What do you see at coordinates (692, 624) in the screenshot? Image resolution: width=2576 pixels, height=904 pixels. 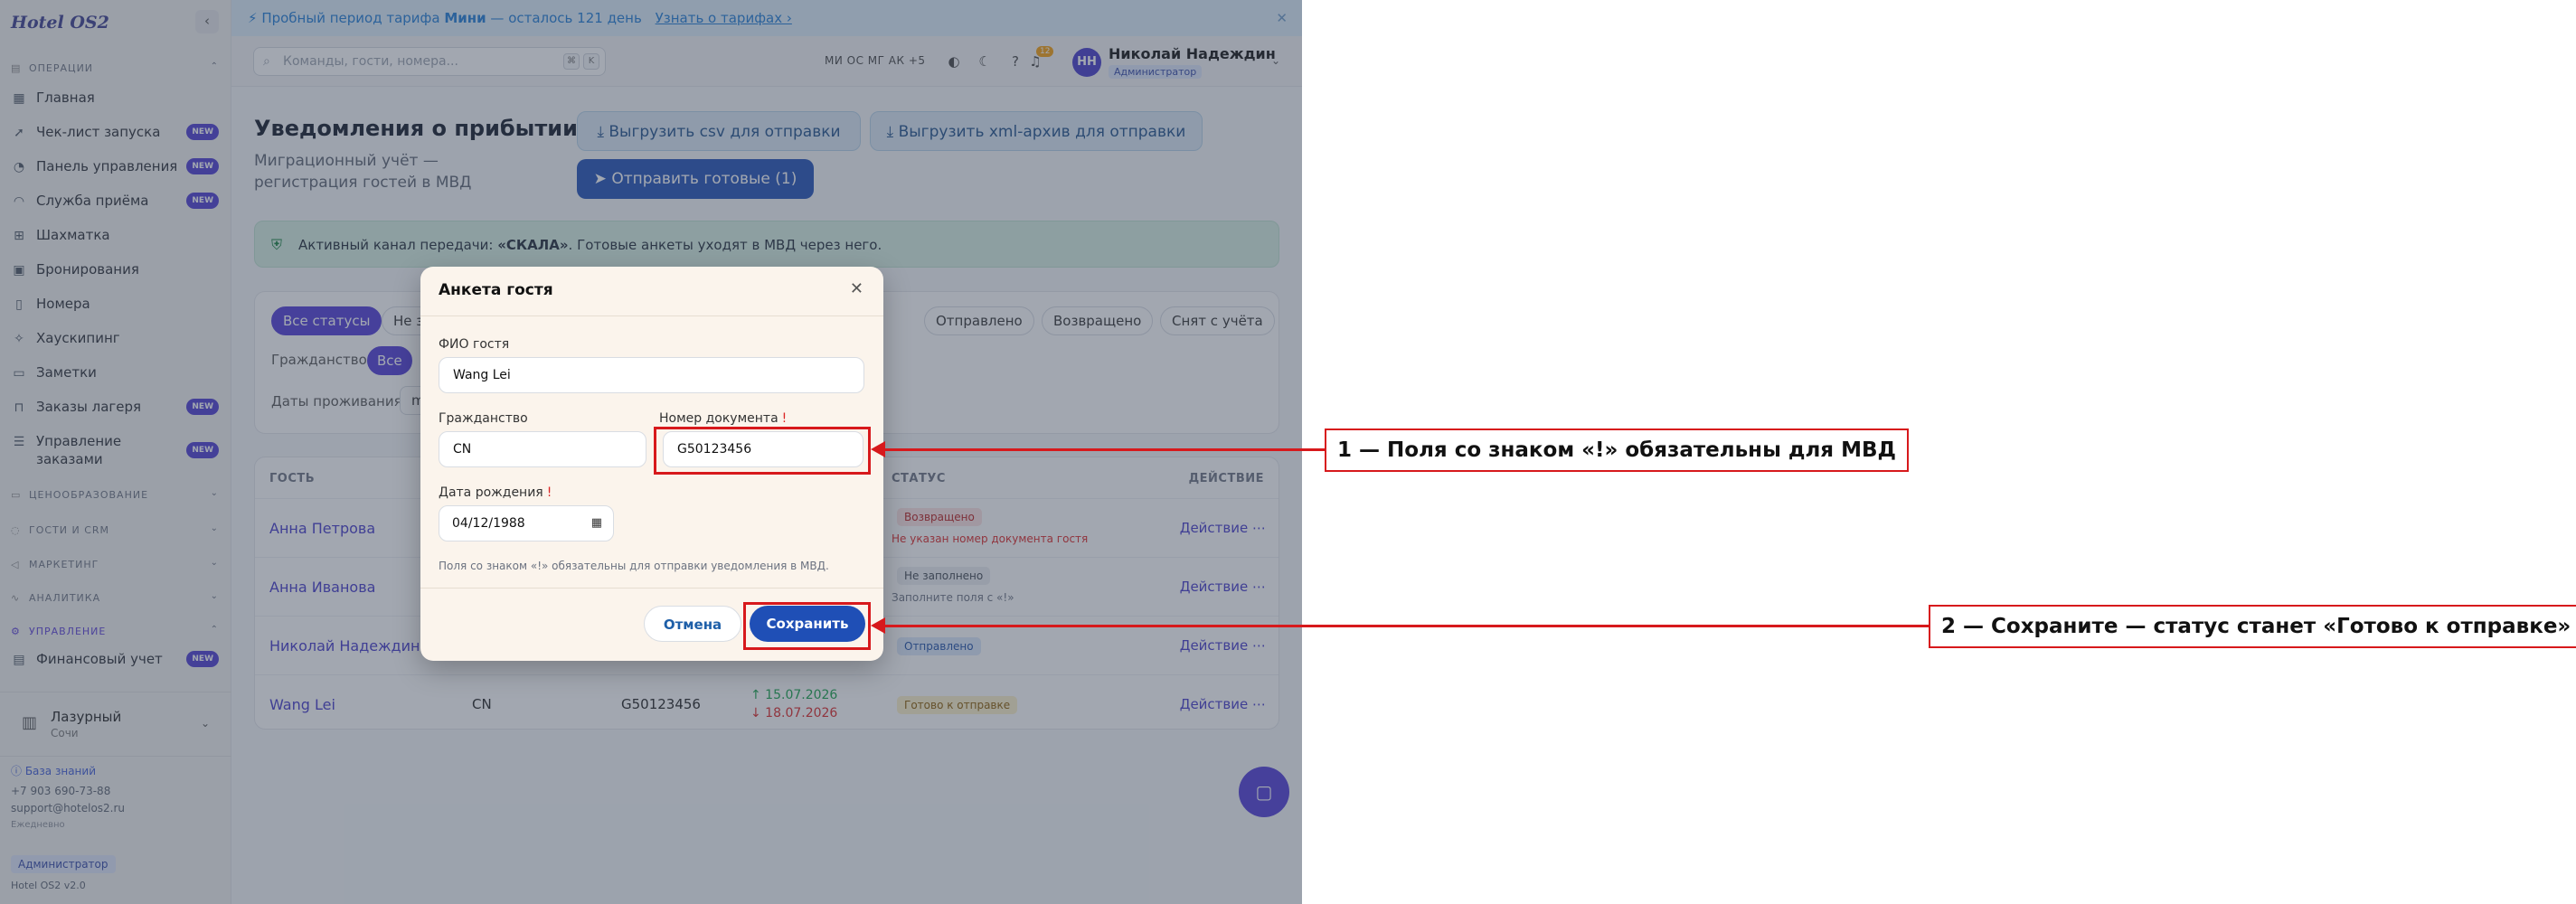 I see `cancel-button: Отмена` at bounding box center [692, 624].